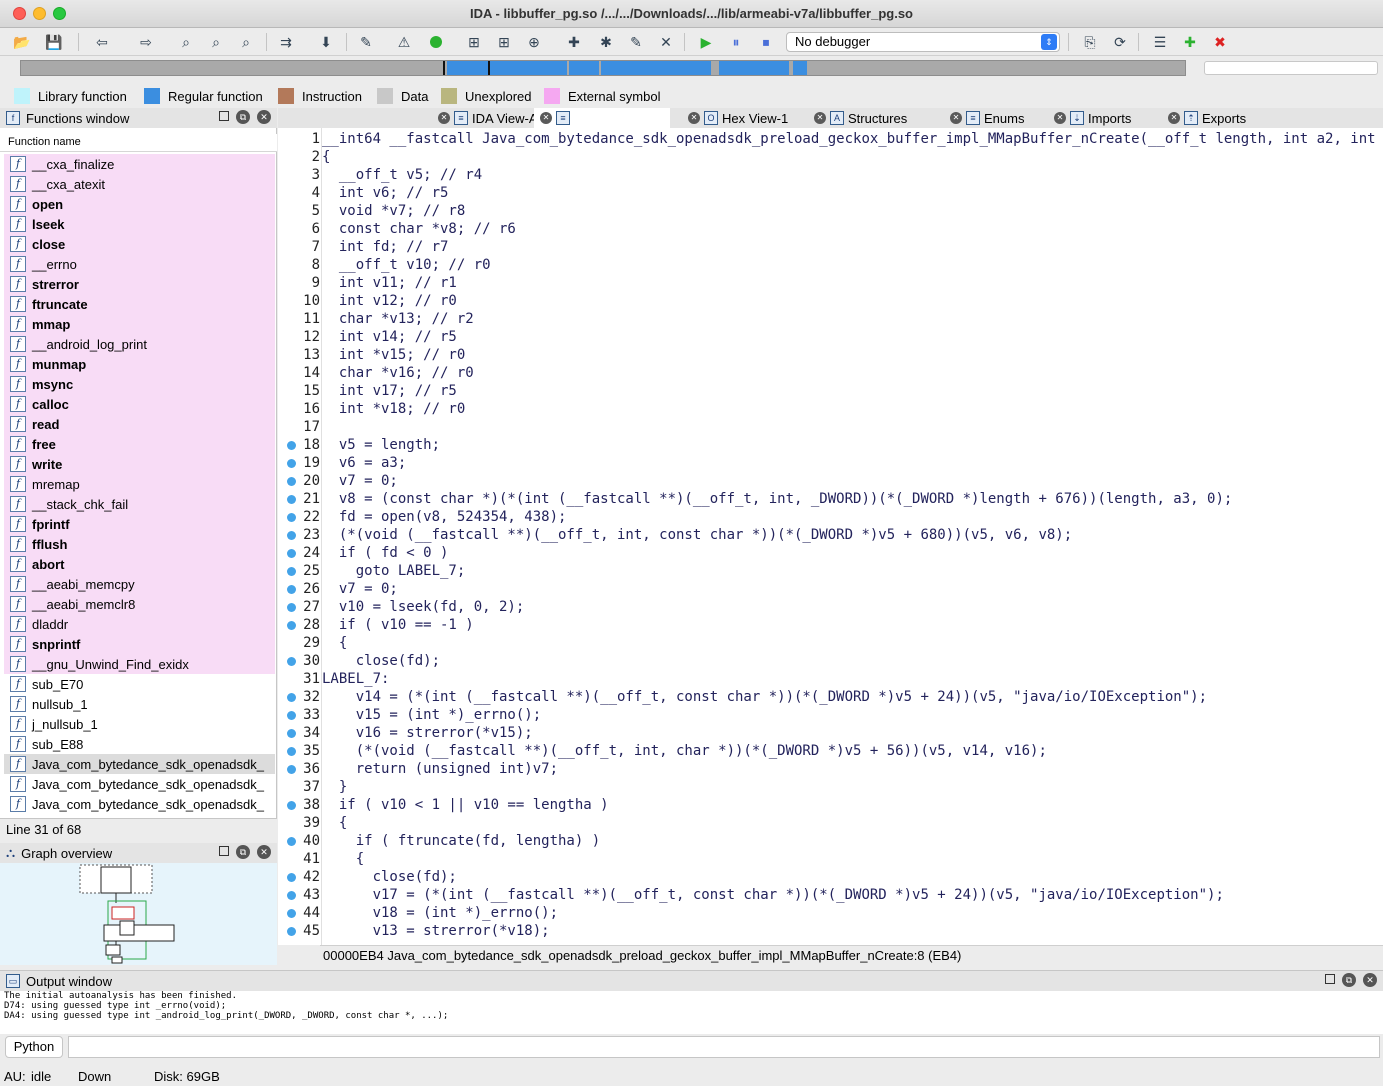 This screenshot has height=1086, width=1383. I want to click on function-list-item: f open, so click(139, 204).